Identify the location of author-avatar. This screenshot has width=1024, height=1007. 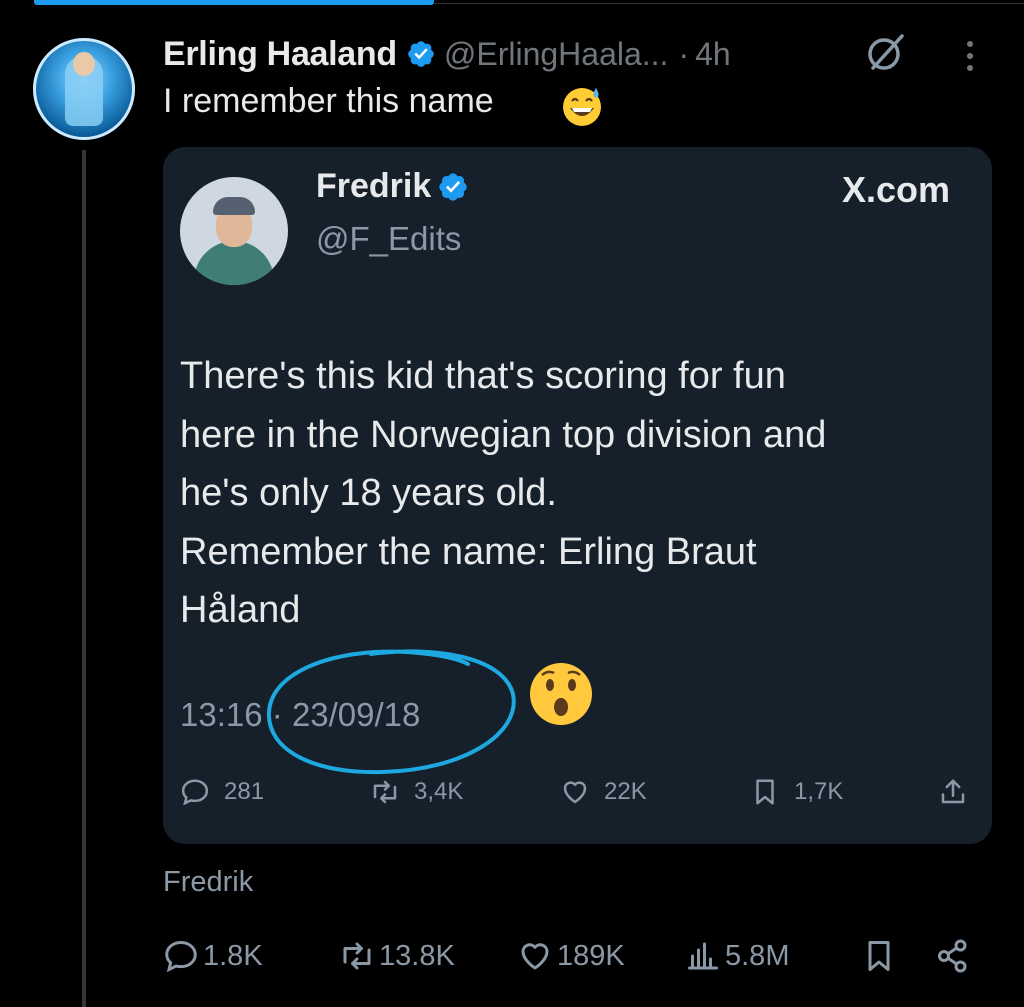
(84, 89).